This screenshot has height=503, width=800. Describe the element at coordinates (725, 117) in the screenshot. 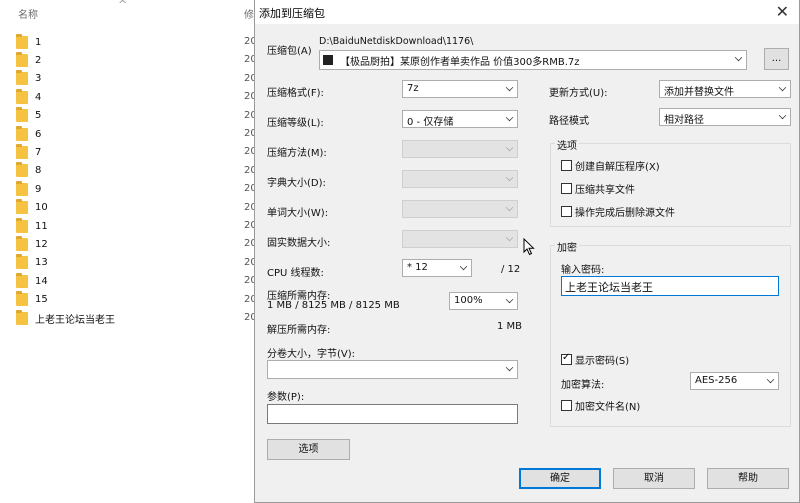

I see `path-select: 相对路径` at that location.